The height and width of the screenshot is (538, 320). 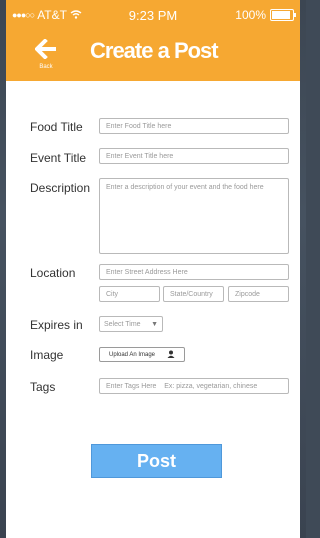 What do you see at coordinates (46, 67) in the screenshot?
I see `back-label: Back` at bounding box center [46, 67].